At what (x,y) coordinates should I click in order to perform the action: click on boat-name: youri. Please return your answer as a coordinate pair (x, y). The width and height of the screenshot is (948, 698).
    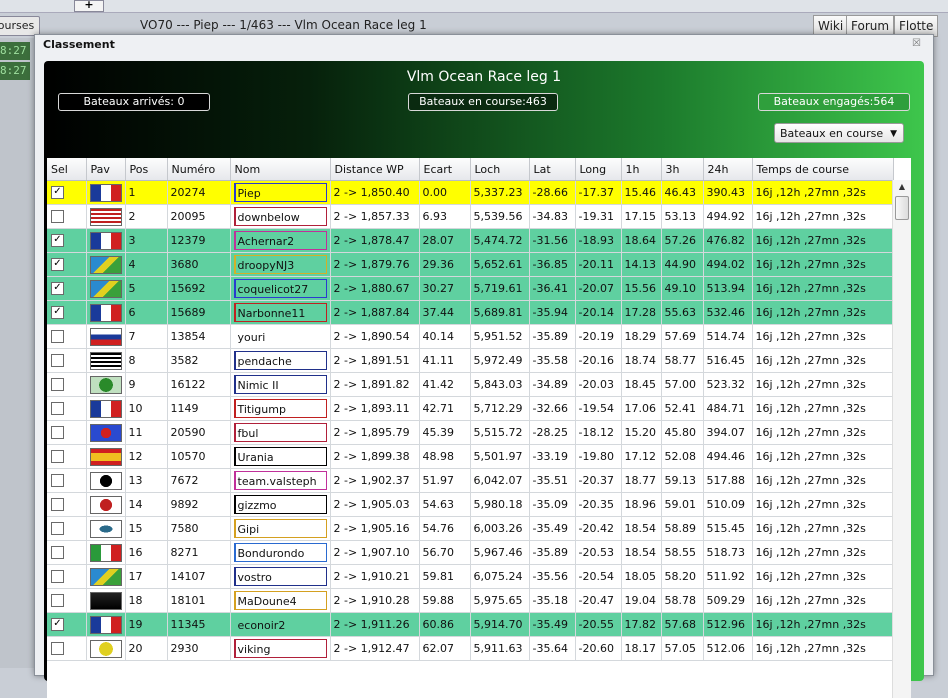
    Looking at the image, I should click on (280, 336).